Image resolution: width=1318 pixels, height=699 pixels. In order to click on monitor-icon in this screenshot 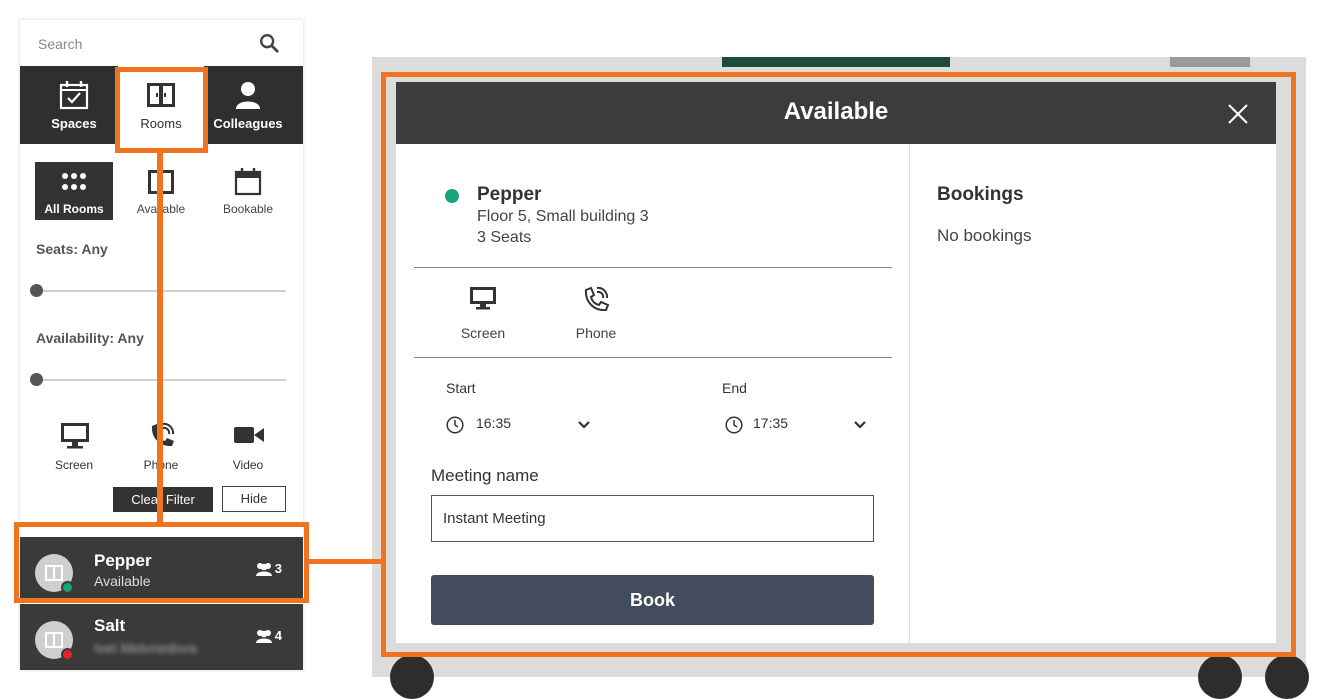, I will do `click(75, 436)`.